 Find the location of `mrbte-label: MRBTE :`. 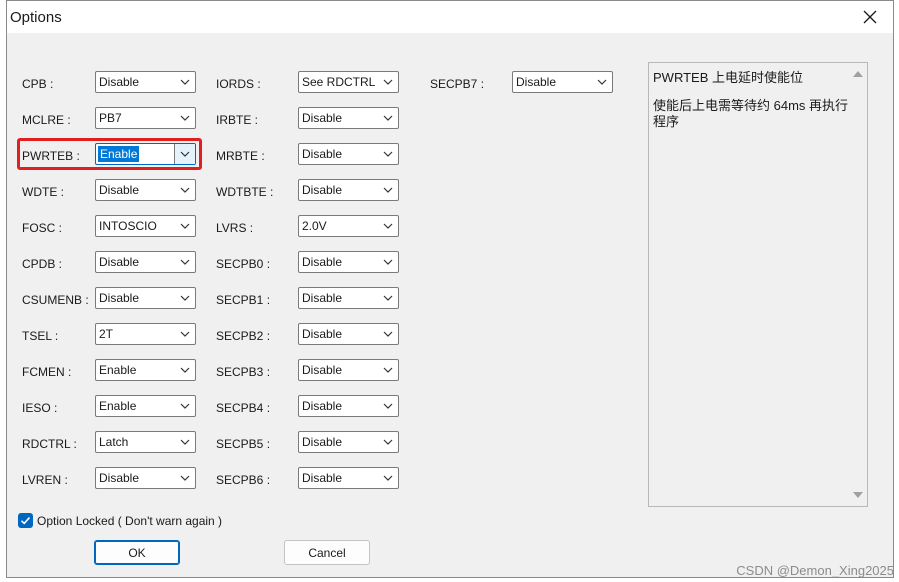

mrbte-label: MRBTE : is located at coordinates (240, 156).